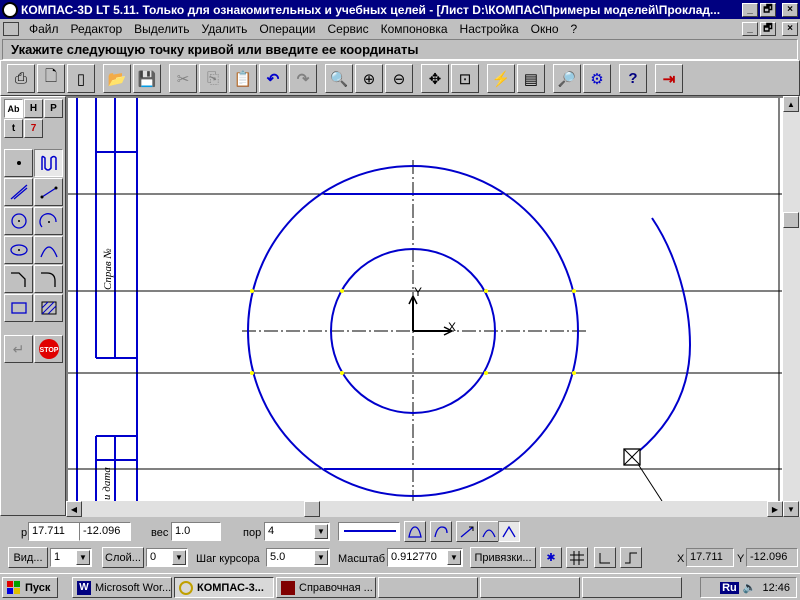 The image size is (800, 600). What do you see at coordinates (664, 335) in the screenshot?
I see `spline-curve` at bounding box center [664, 335].